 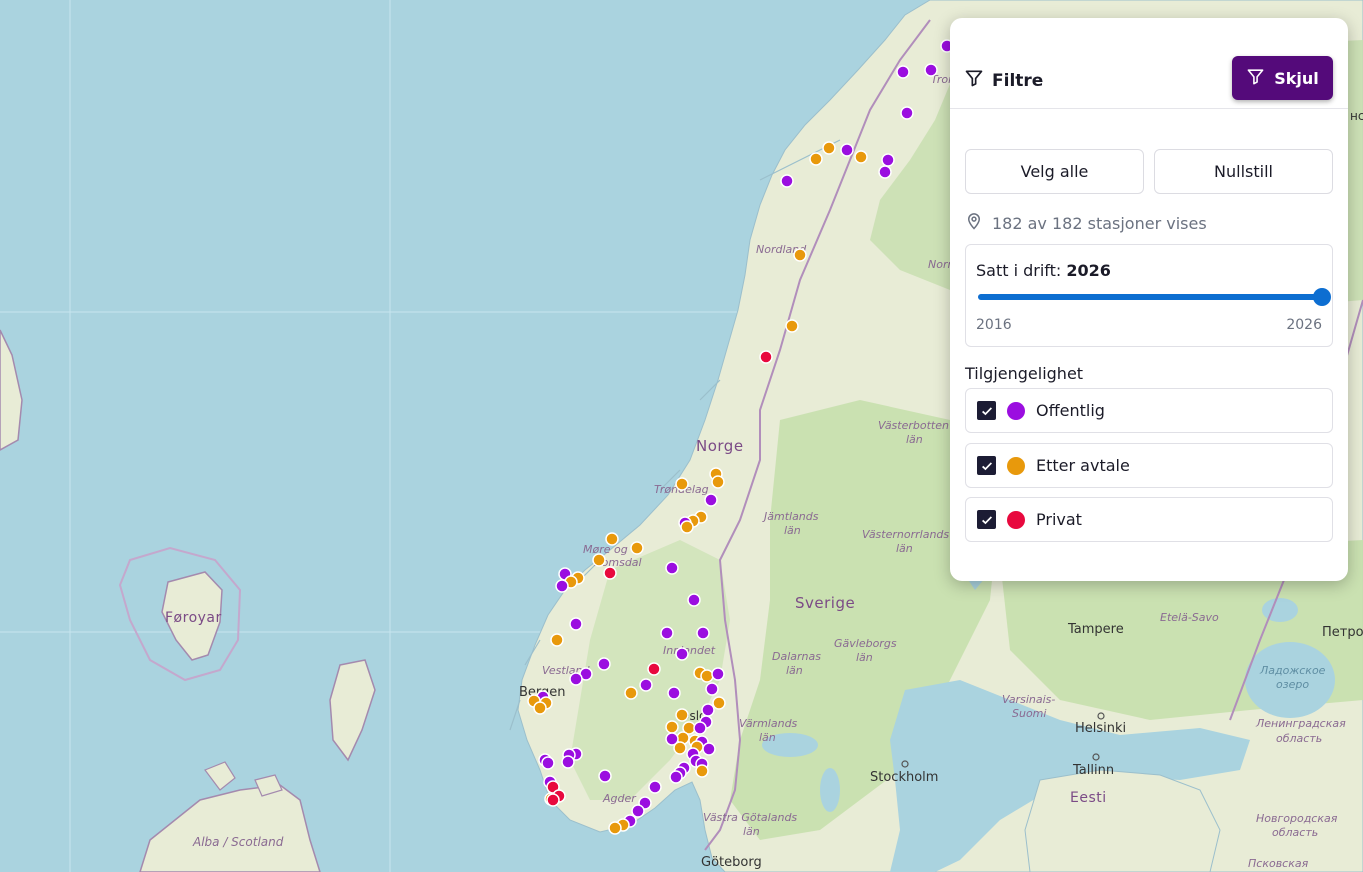 I want to click on option-by-agreement-label: Etter avtale, so click(x=1083, y=465).